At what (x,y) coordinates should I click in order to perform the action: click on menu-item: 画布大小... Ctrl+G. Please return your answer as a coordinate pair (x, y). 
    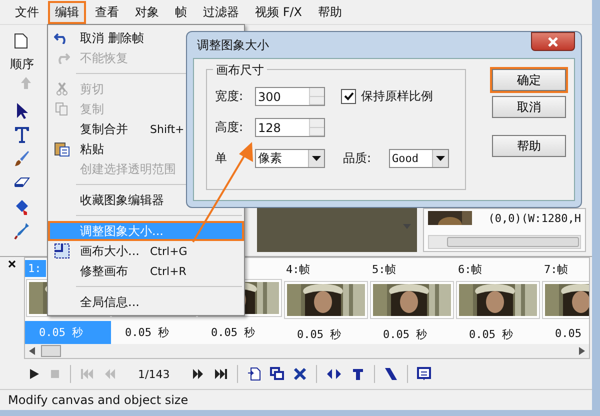
    Looking at the image, I should click on (146, 251).